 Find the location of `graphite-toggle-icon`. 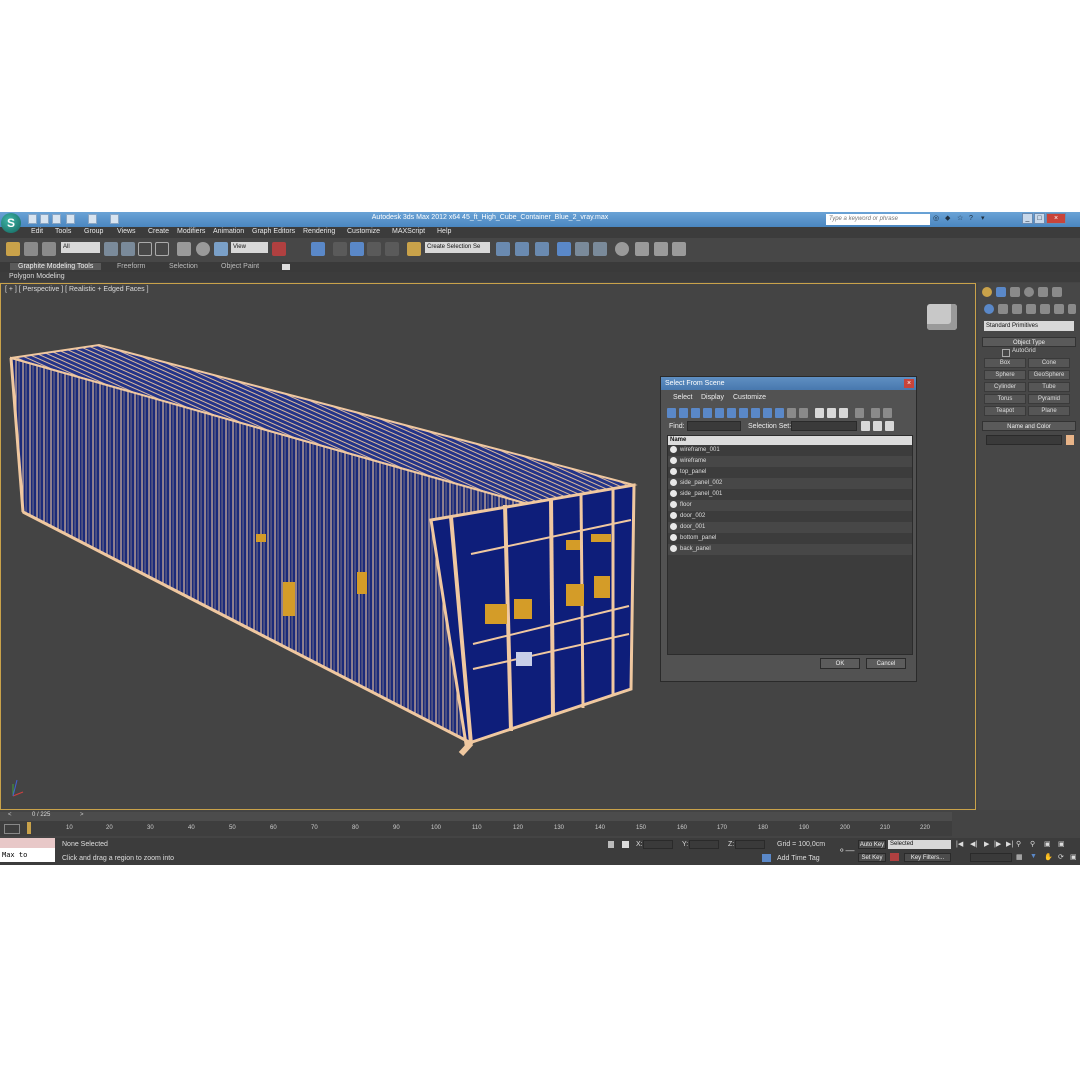

graphite-toggle-icon is located at coordinates (564, 249).